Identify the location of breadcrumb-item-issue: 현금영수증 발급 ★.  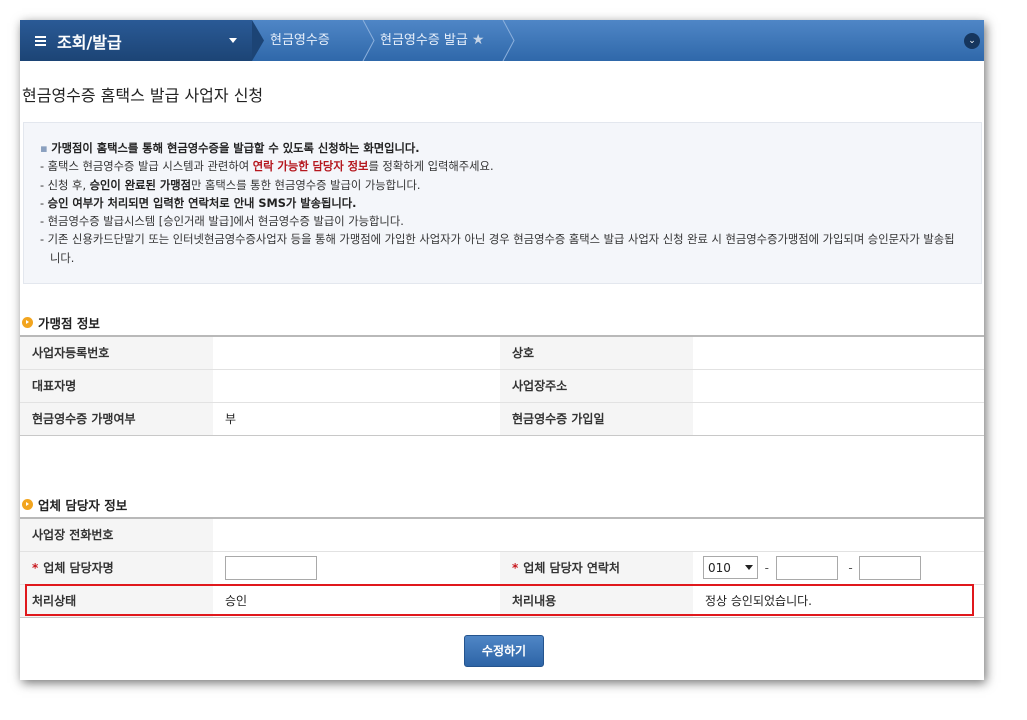
(432, 40).